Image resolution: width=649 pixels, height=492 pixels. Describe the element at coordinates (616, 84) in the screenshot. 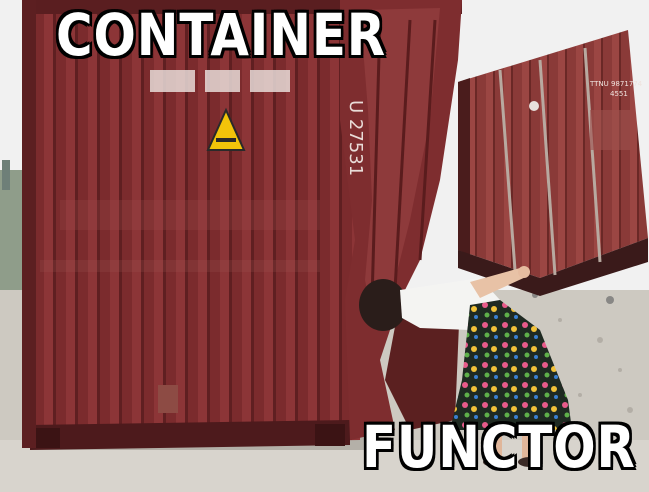

I see `right-container-id-text: TTNU 9871774` at that location.